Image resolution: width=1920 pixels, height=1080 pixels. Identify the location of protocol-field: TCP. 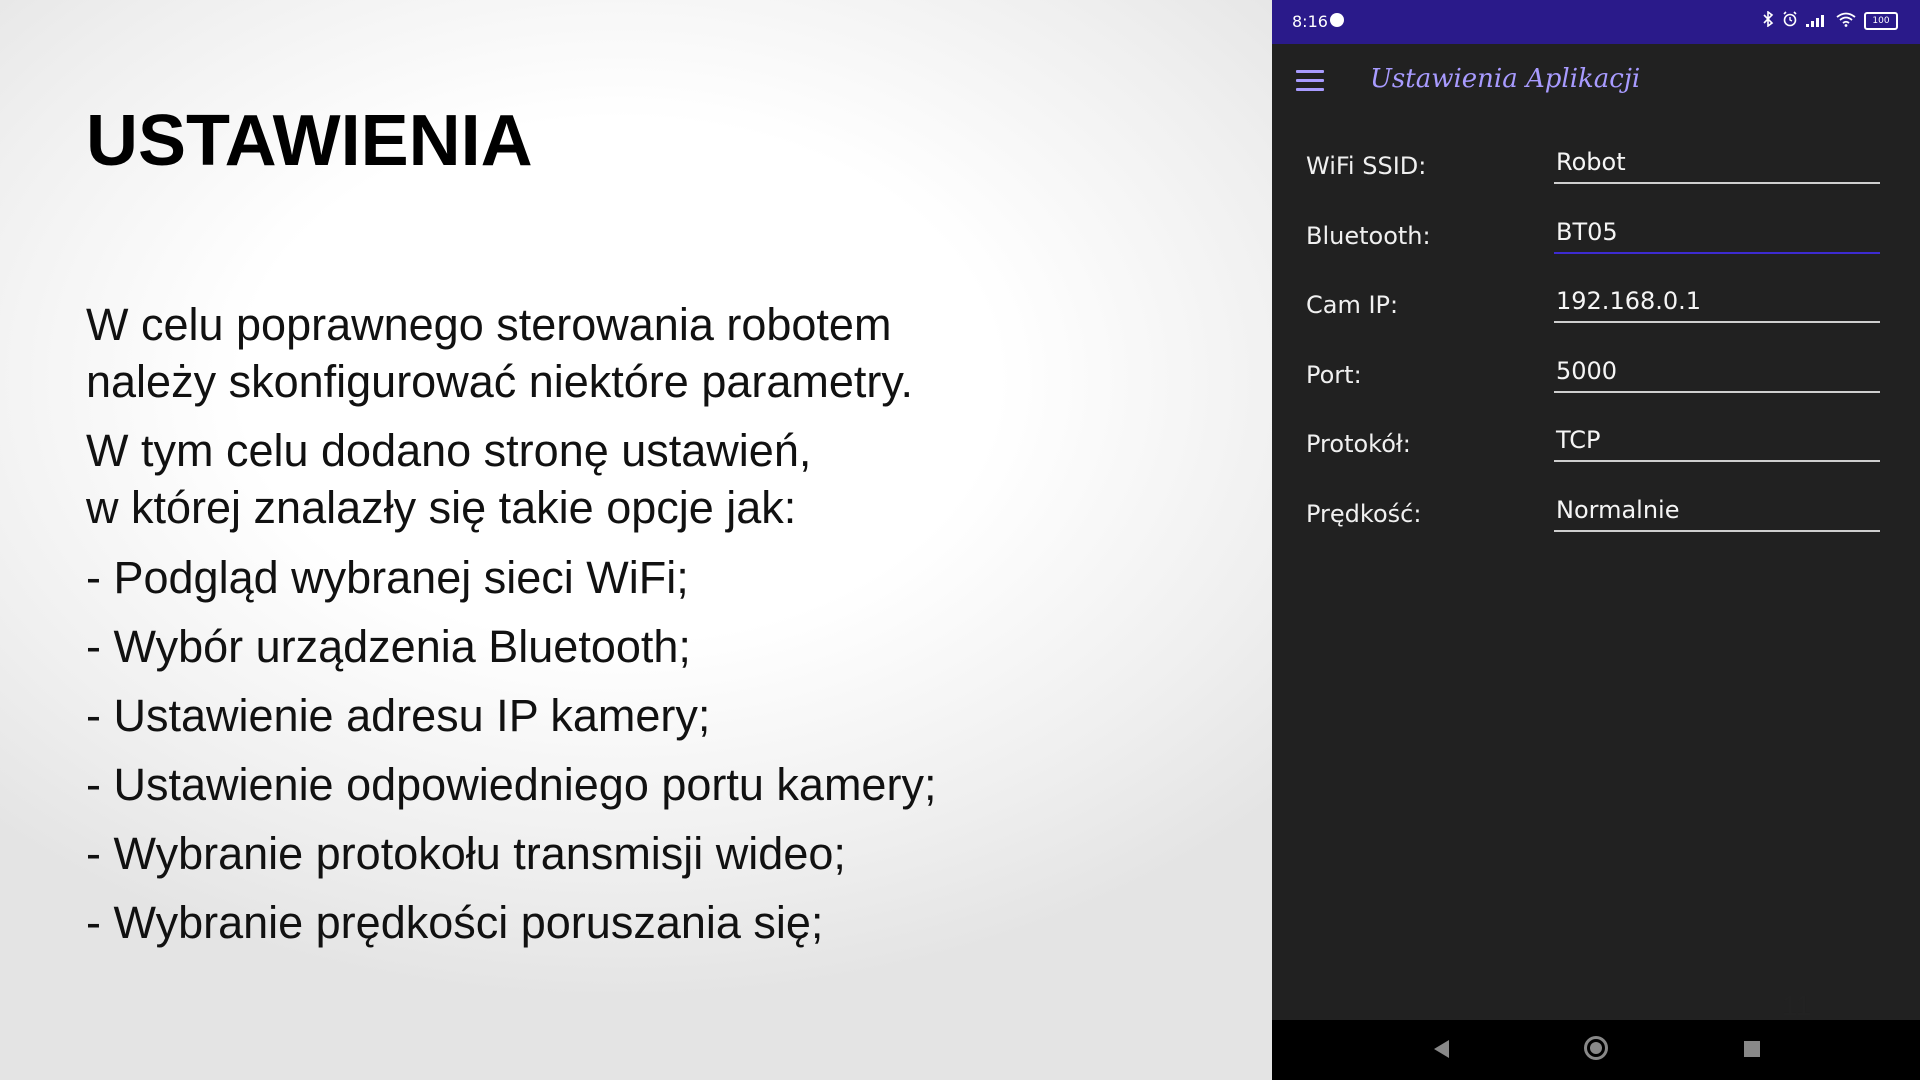
(1717, 440).